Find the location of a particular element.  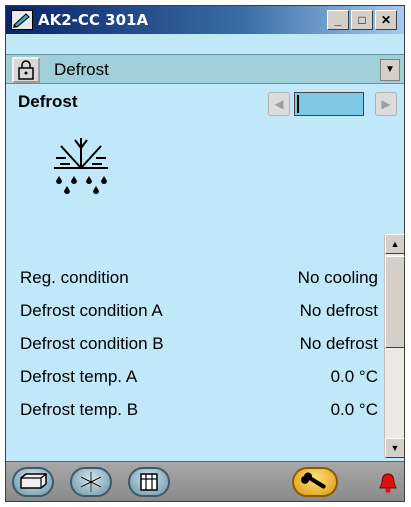

wrench-icon is located at coordinates (313, 480).